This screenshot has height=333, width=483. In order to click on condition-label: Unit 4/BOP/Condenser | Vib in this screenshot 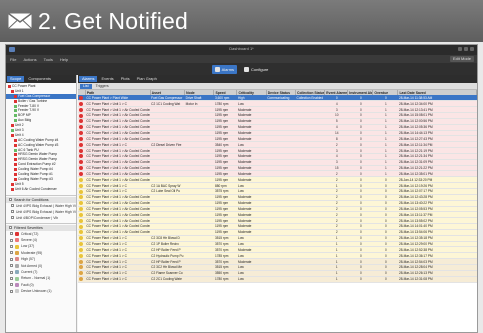, I will do `click(37, 217)`.